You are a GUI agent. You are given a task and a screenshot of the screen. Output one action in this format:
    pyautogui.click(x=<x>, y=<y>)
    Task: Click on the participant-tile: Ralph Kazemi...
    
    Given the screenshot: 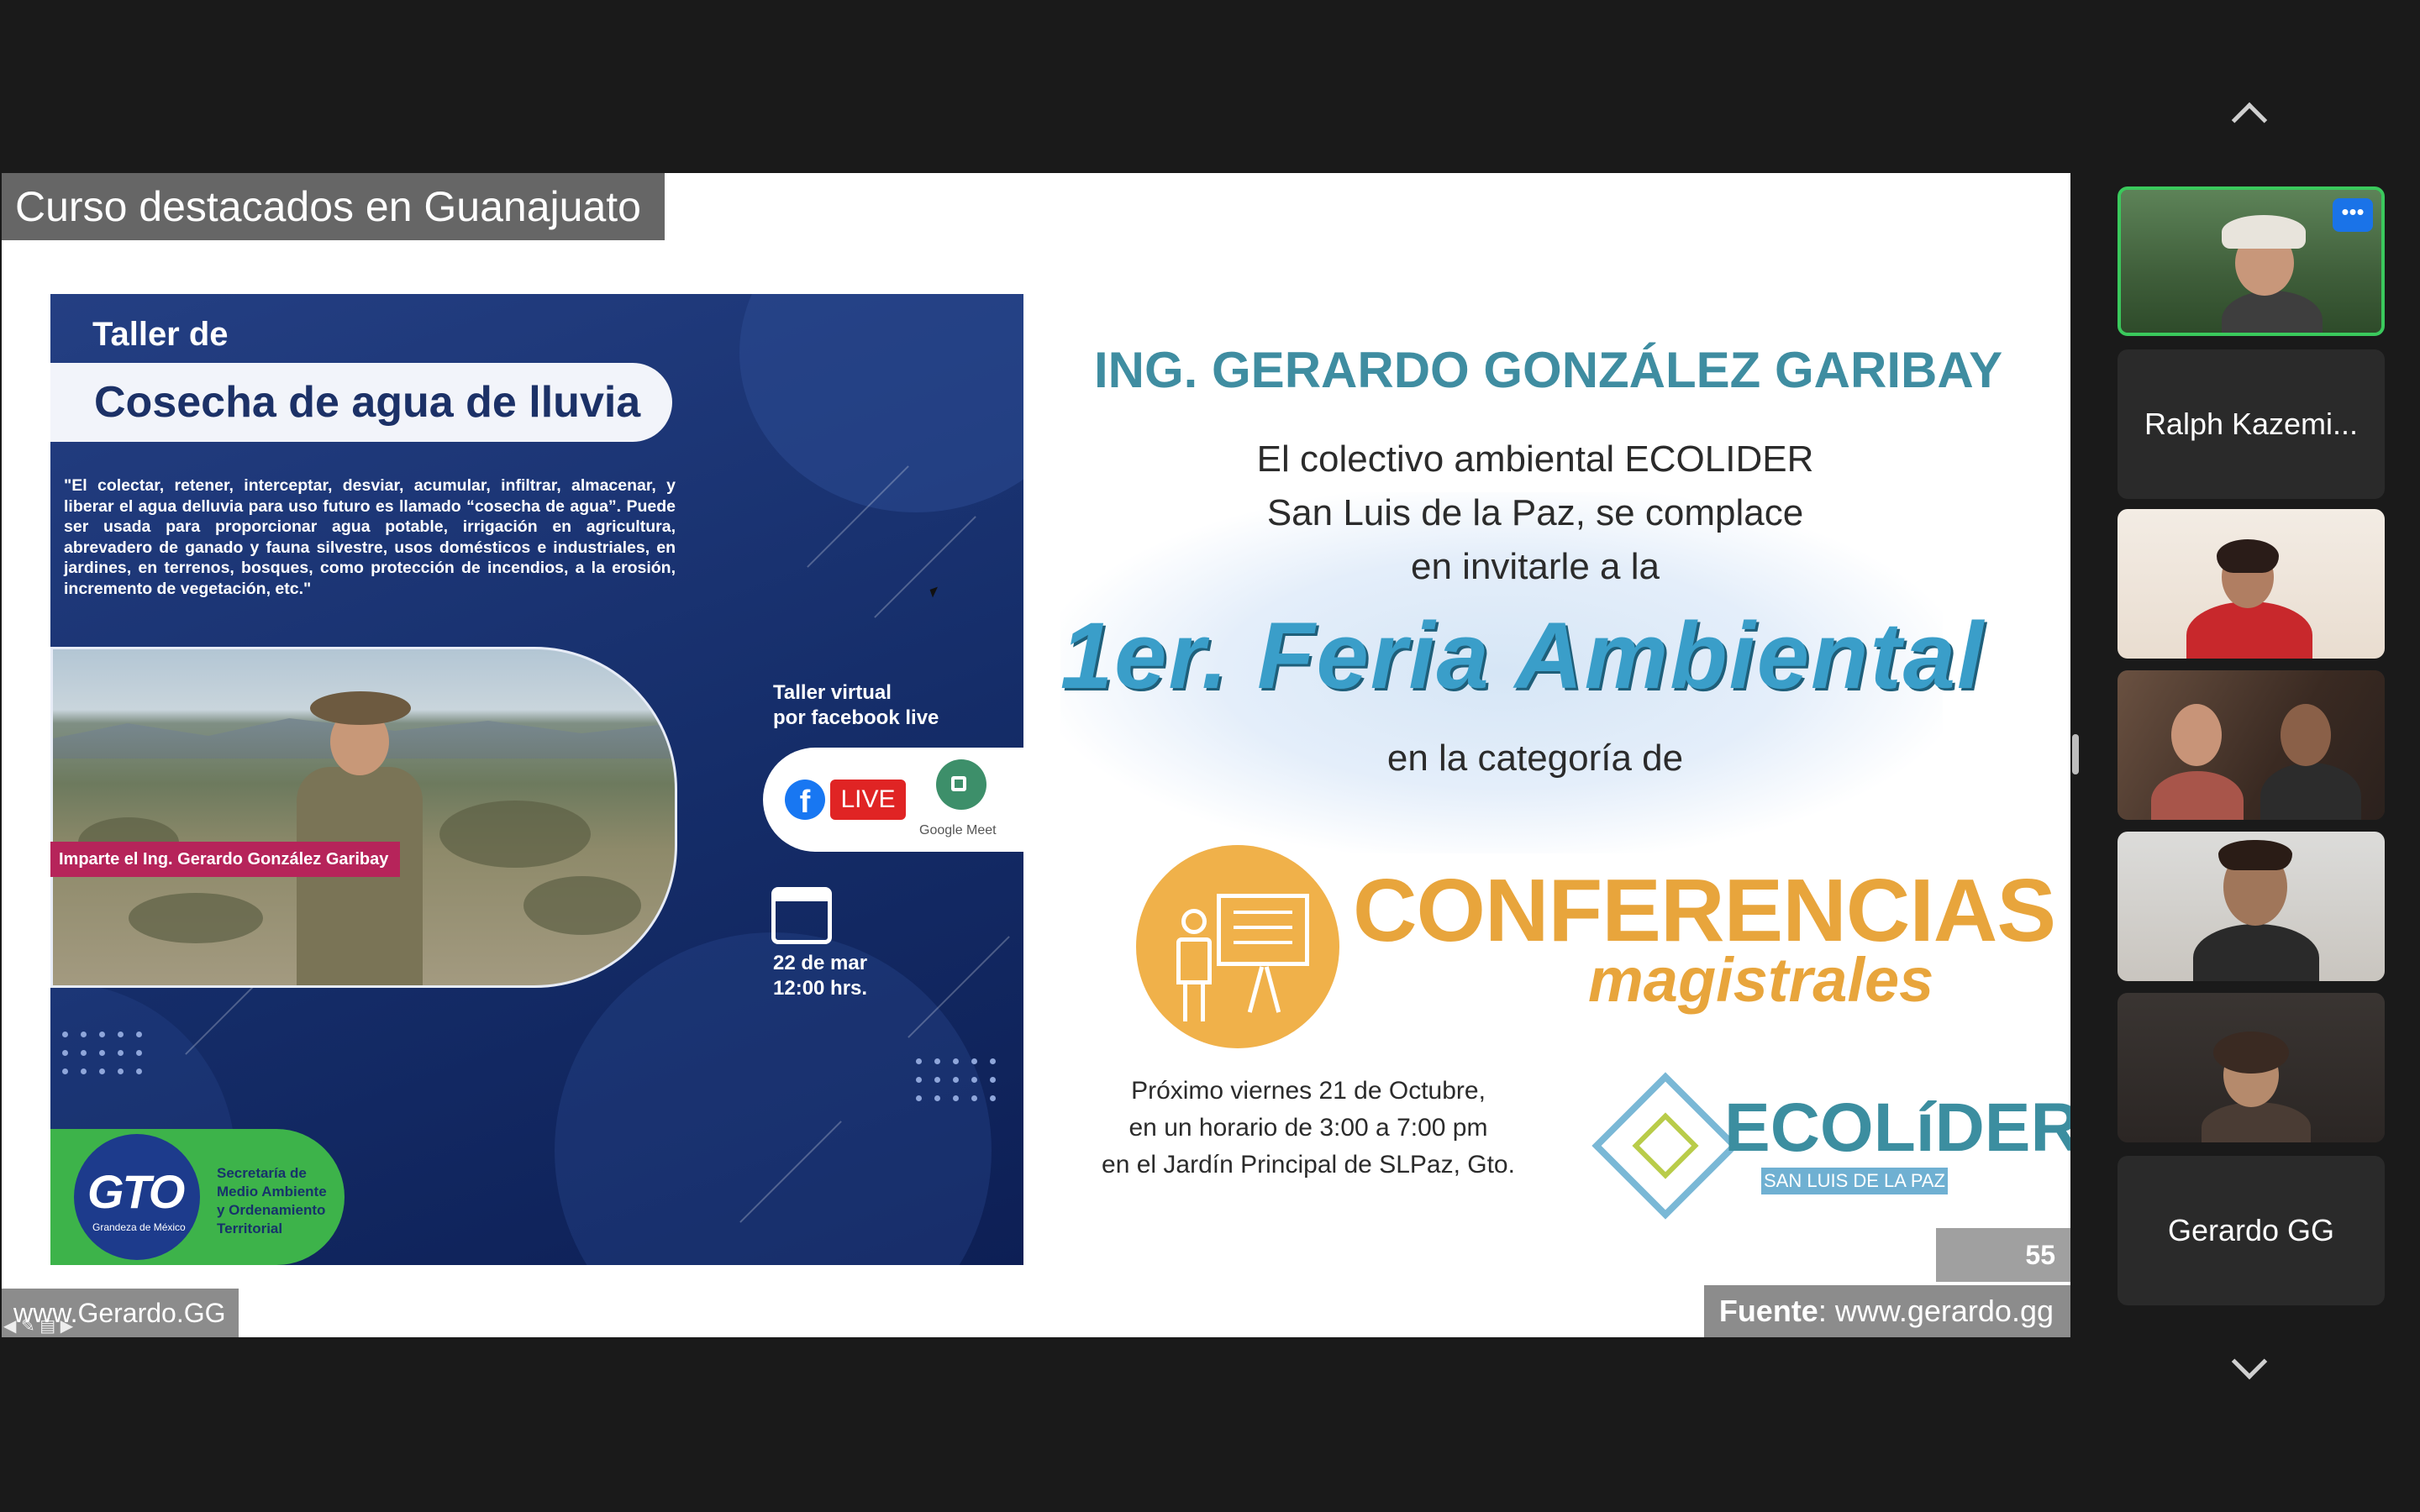 What is the action you would take?
    pyautogui.click(x=2251, y=424)
    